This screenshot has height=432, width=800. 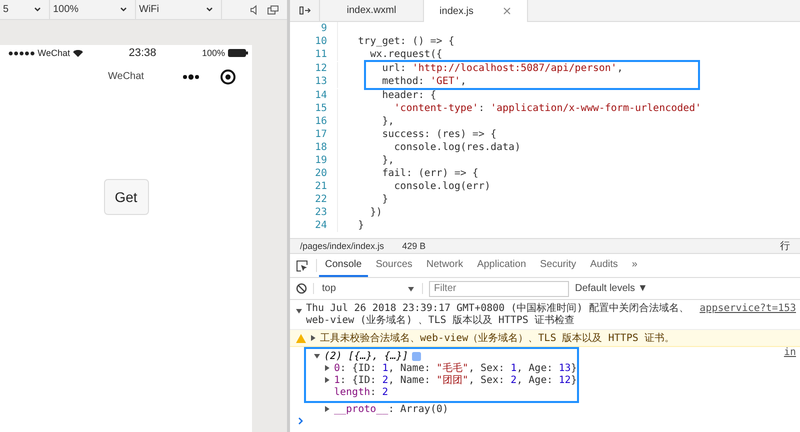 What do you see at coordinates (455, 380) in the screenshot?
I see `console-entry: 1: {ID: 2, Name: "团团", Sex: 2, Age: 12}` at bounding box center [455, 380].